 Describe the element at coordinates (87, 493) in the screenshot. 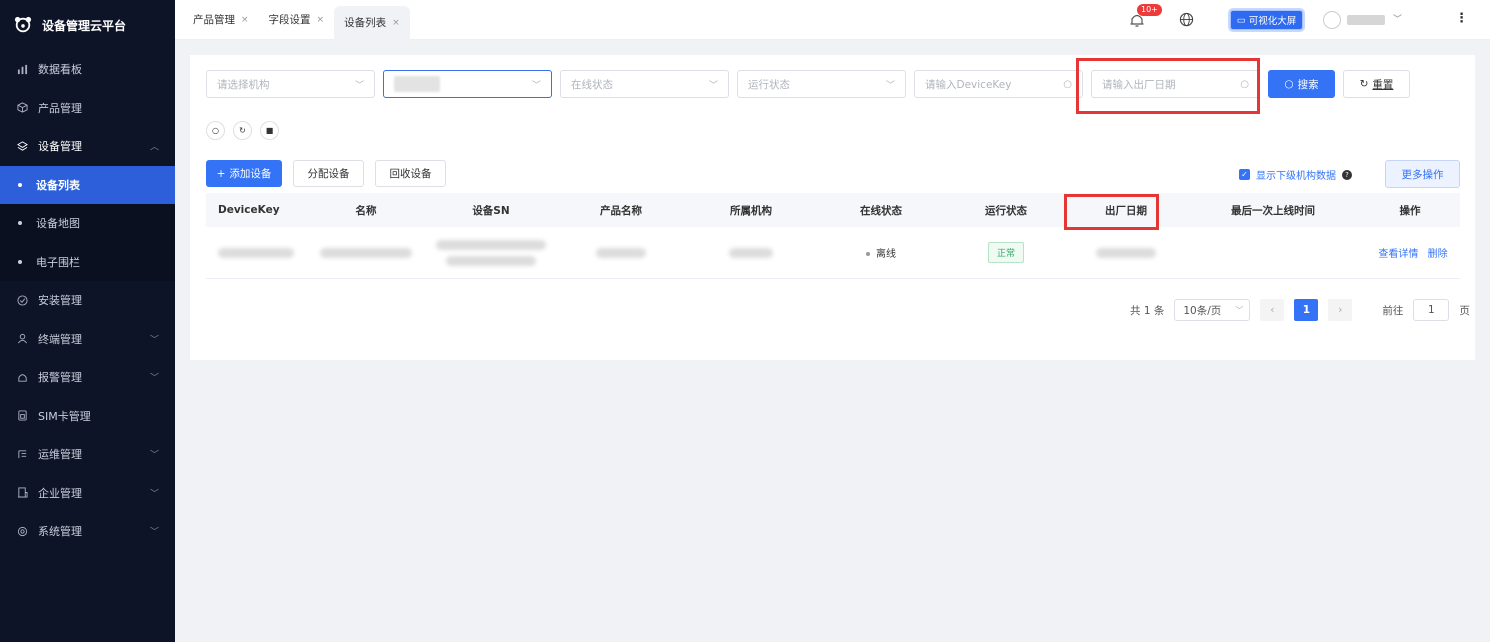

I see `sidebar-item-company: 企业管理 ﹀` at that location.